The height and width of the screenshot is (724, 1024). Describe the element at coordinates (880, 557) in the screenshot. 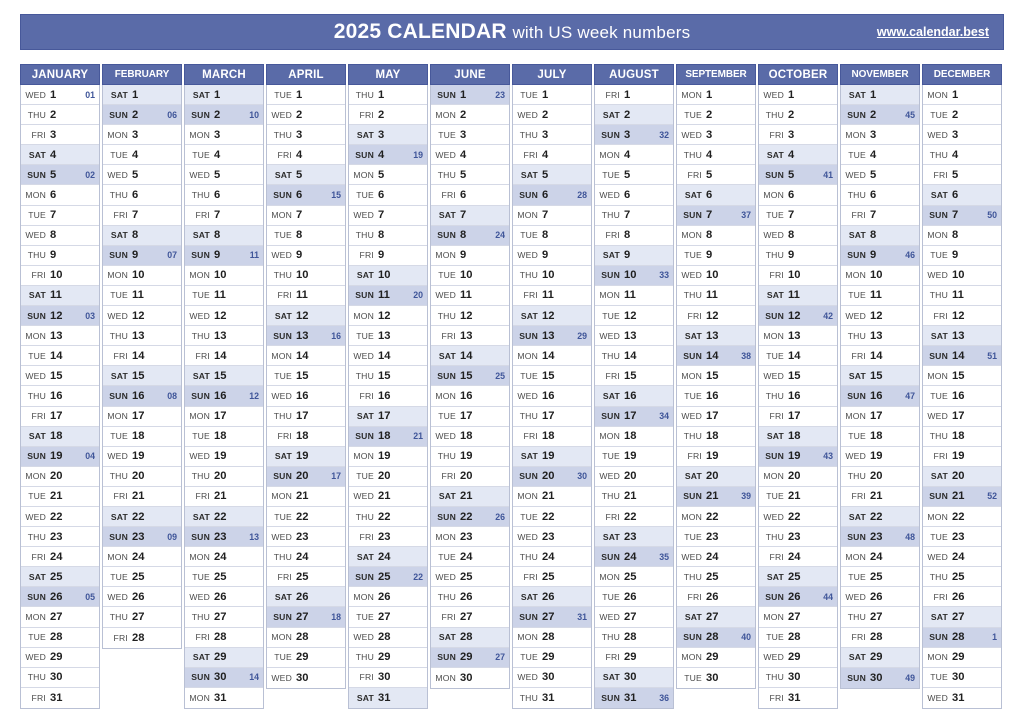

I see `day-row: MON 24` at that location.